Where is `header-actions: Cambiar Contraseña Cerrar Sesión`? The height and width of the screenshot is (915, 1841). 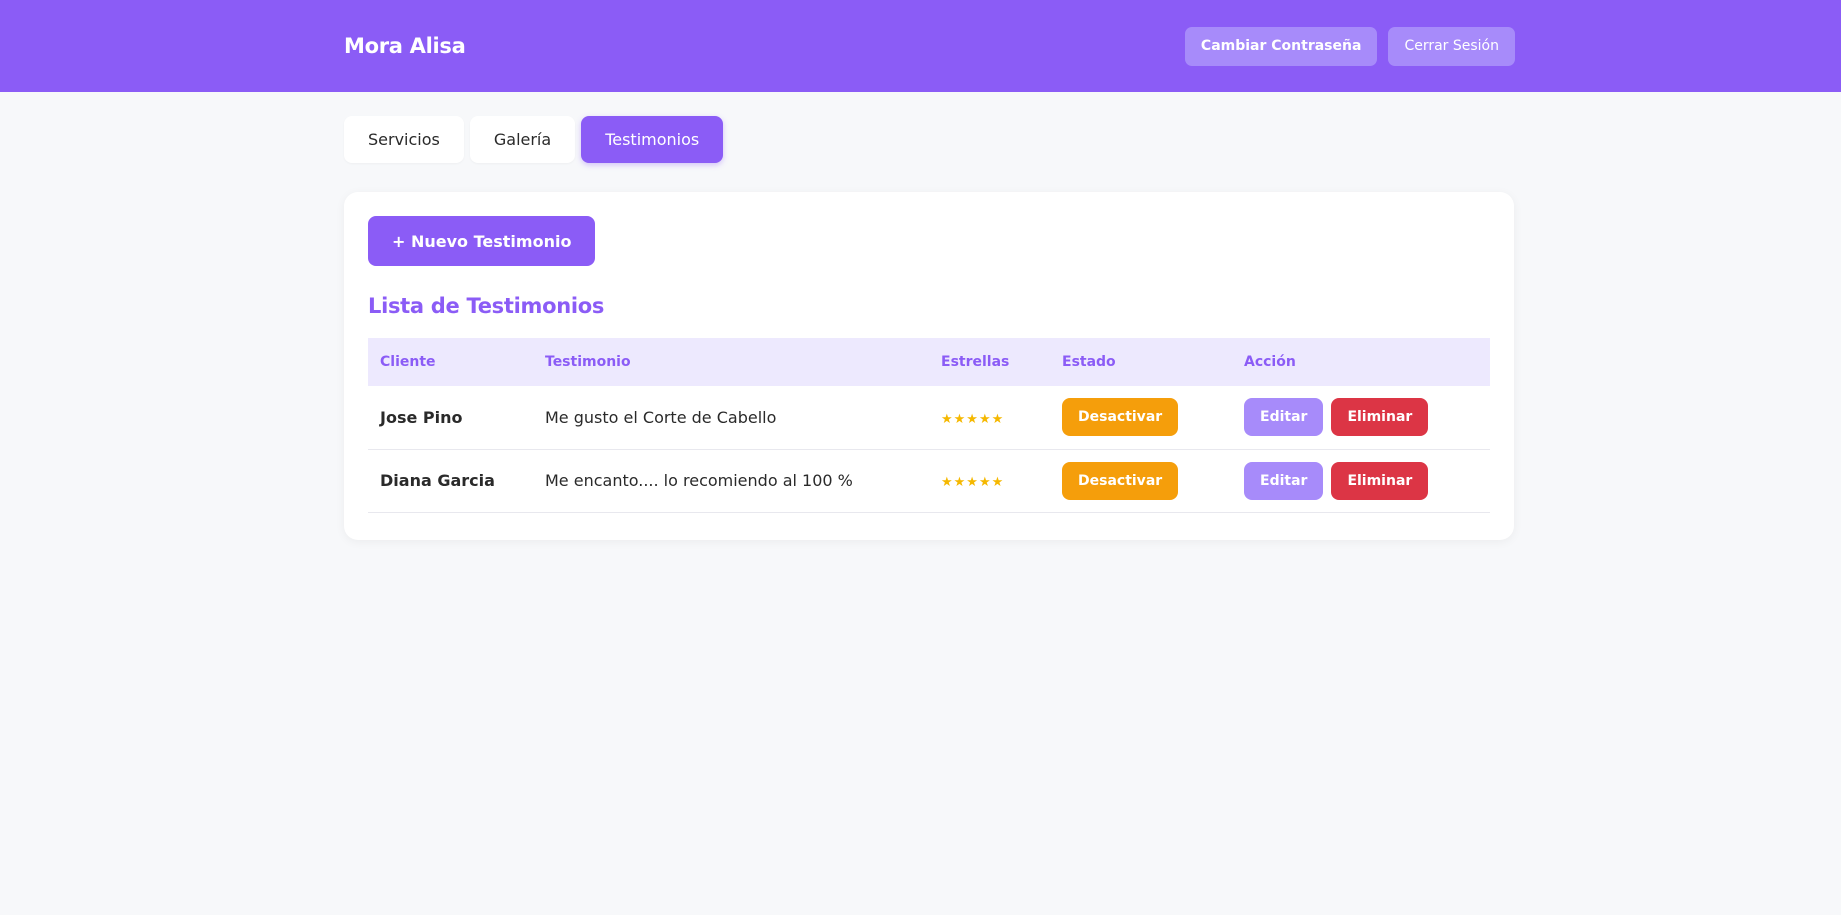 header-actions: Cambiar Contraseña Cerrar Sesión is located at coordinates (1349, 46).